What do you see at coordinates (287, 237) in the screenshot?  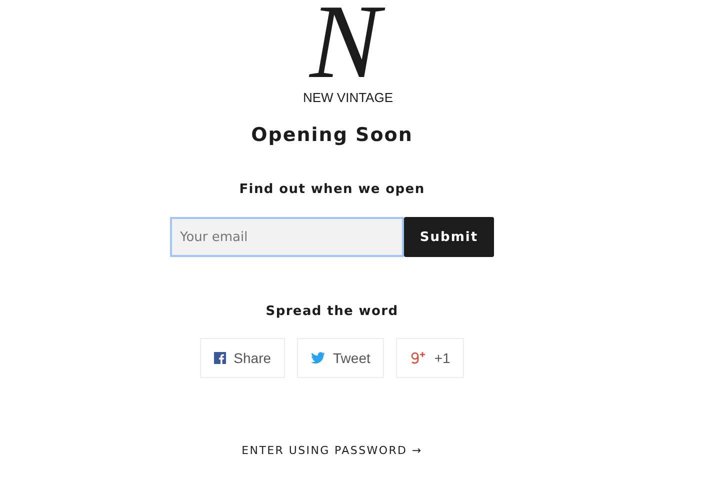 I see `email-field: Your email` at bounding box center [287, 237].